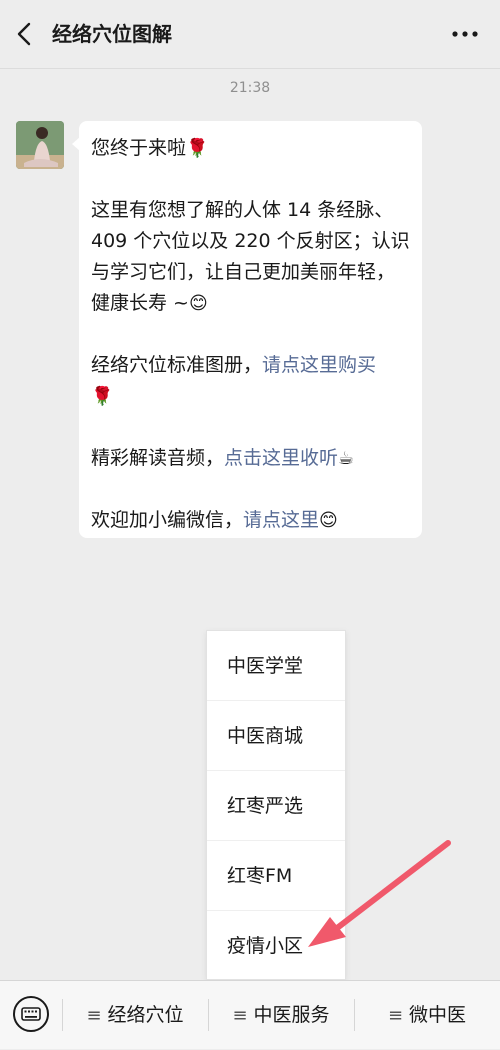 This screenshot has width=500, height=1050. I want to click on avatar-image, so click(40, 145).